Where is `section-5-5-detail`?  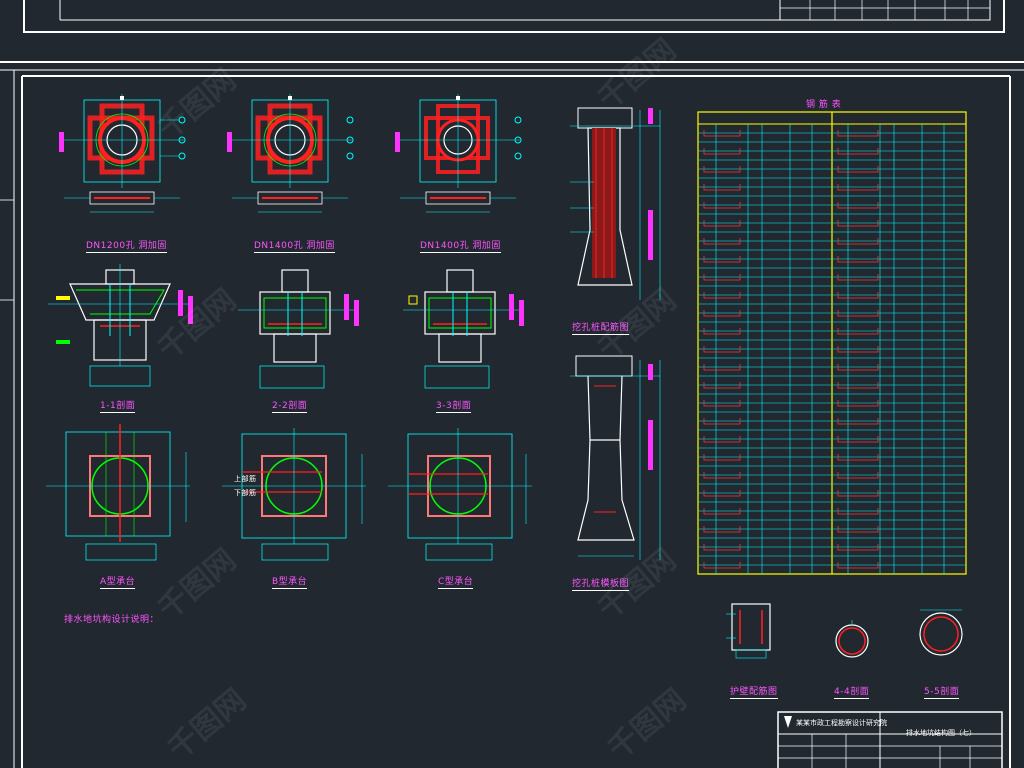 section-5-5-detail is located at coordinates (941, 632).